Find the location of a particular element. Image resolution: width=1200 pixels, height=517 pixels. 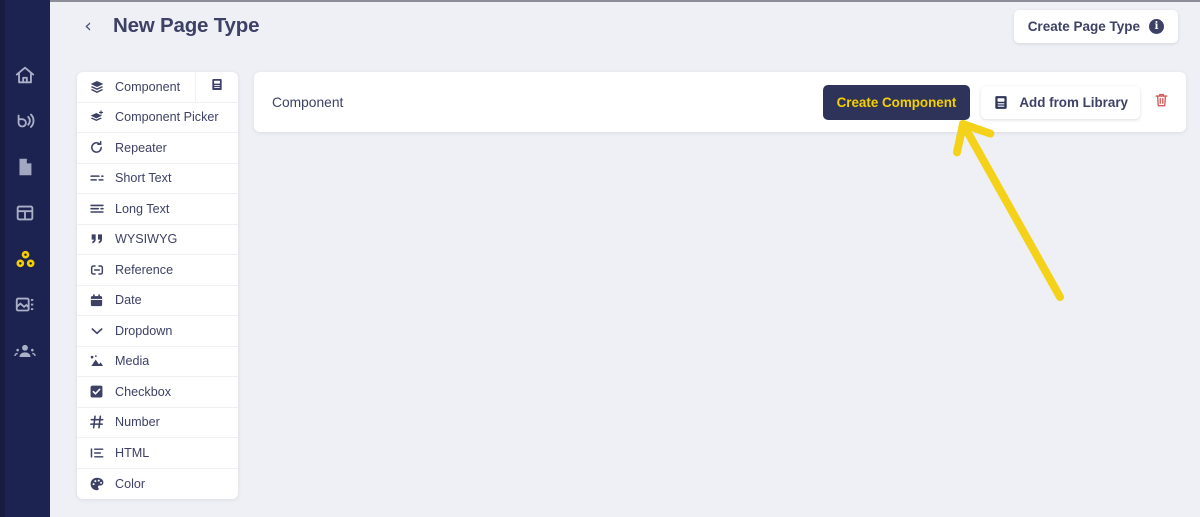

field-type-long-text: Long Text is located at coordinates (157, 209).